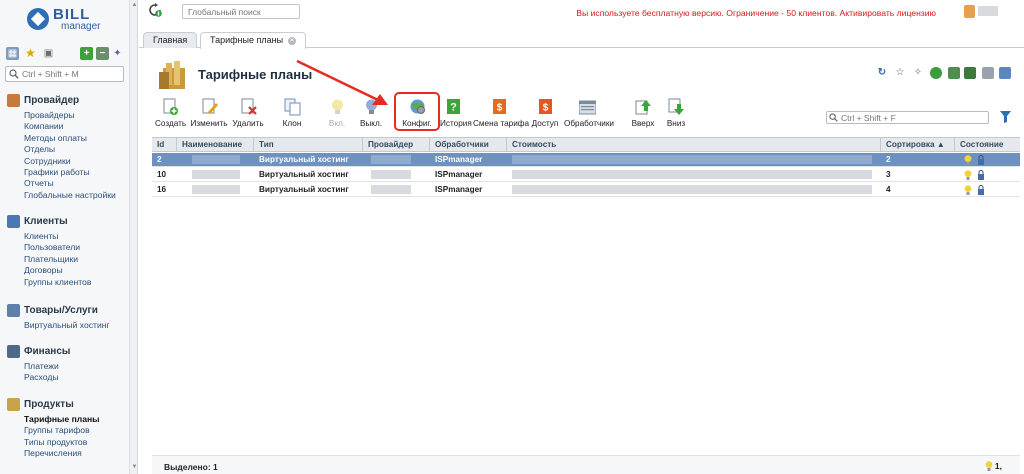  What do you see at coordinates (164, 145) in the screenshot?
I see `column-header-id: Id` at bounding box center [164, 145].